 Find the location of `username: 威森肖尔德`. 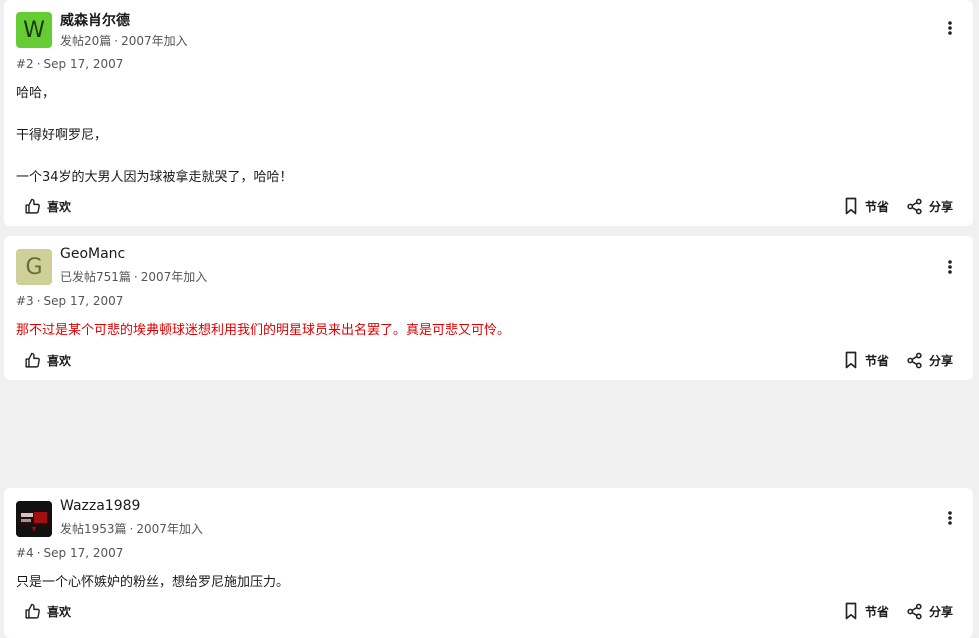

username: 威森肖尔德 is located at coordinates (95, 20).